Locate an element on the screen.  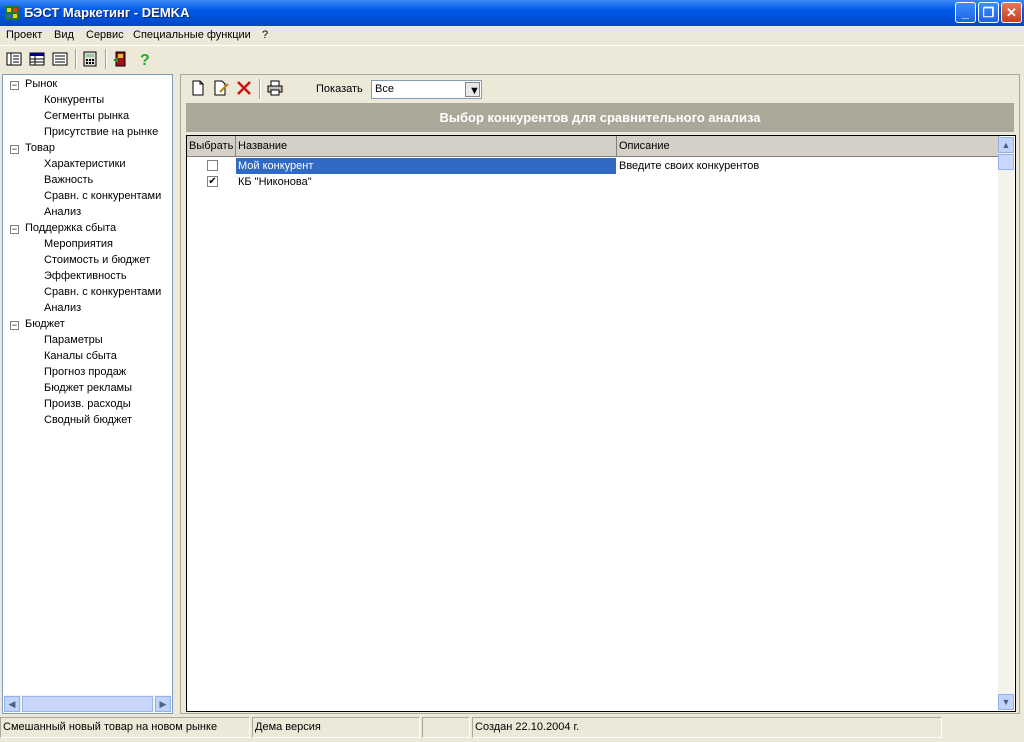
menu-special: Специальные функции is located at coordinates (192, 35).